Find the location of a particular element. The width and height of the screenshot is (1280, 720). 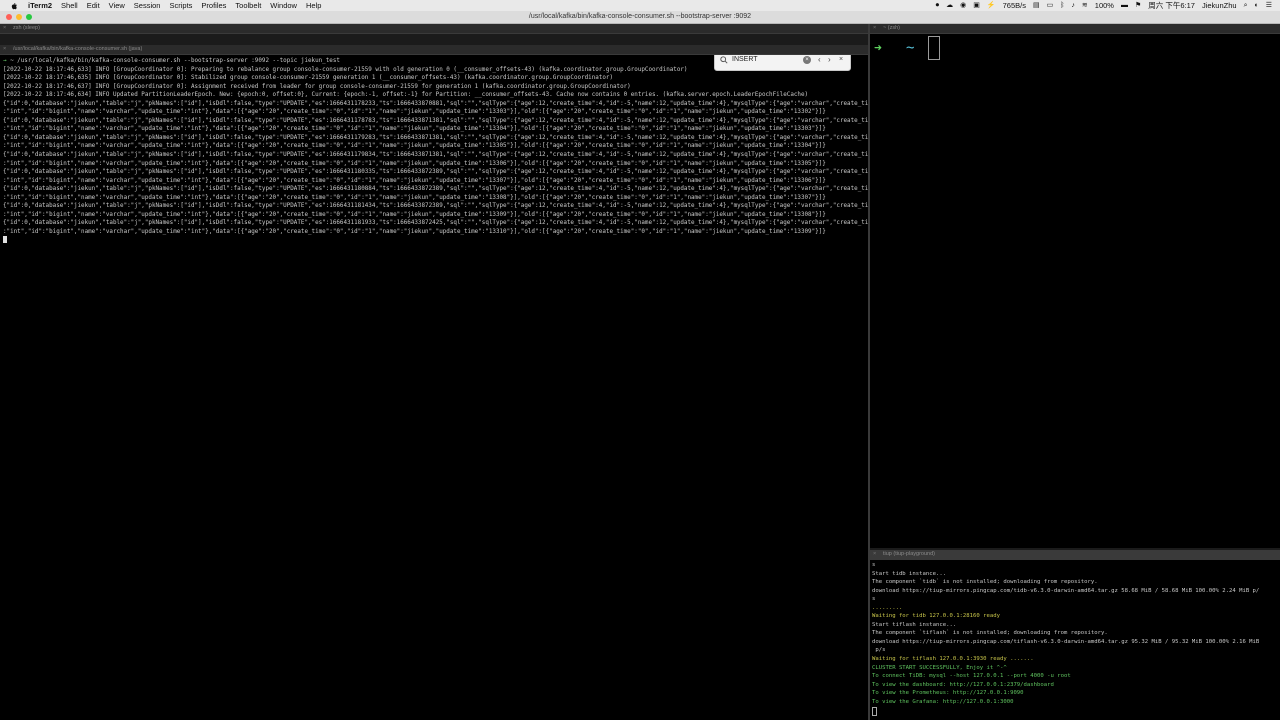

bluetooth-icon: ᛒ is located at coordinates (1062, 5).